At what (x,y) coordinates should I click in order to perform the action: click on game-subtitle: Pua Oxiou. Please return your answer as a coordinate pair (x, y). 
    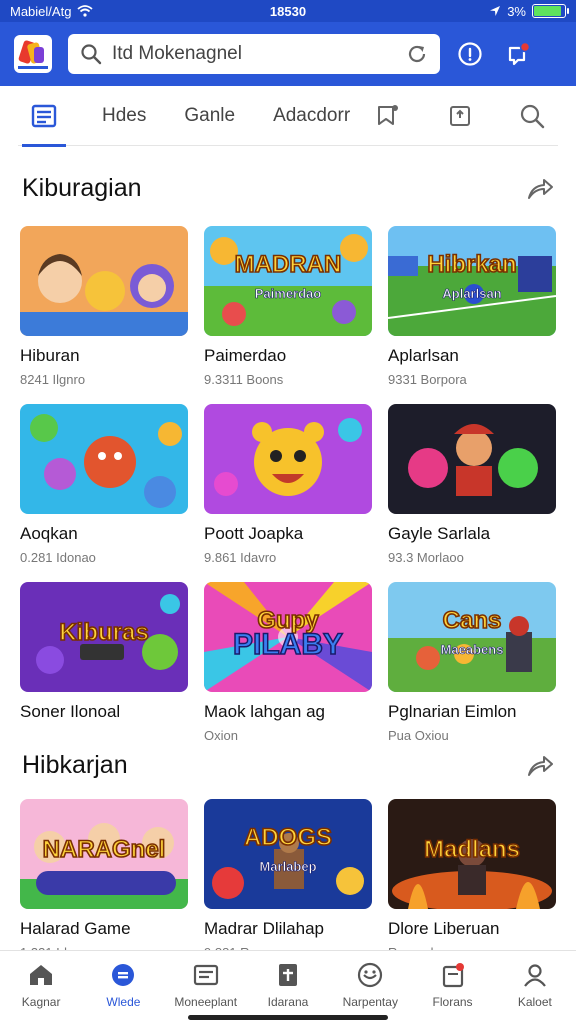
    Looking at the image, I should click on (418, 735).